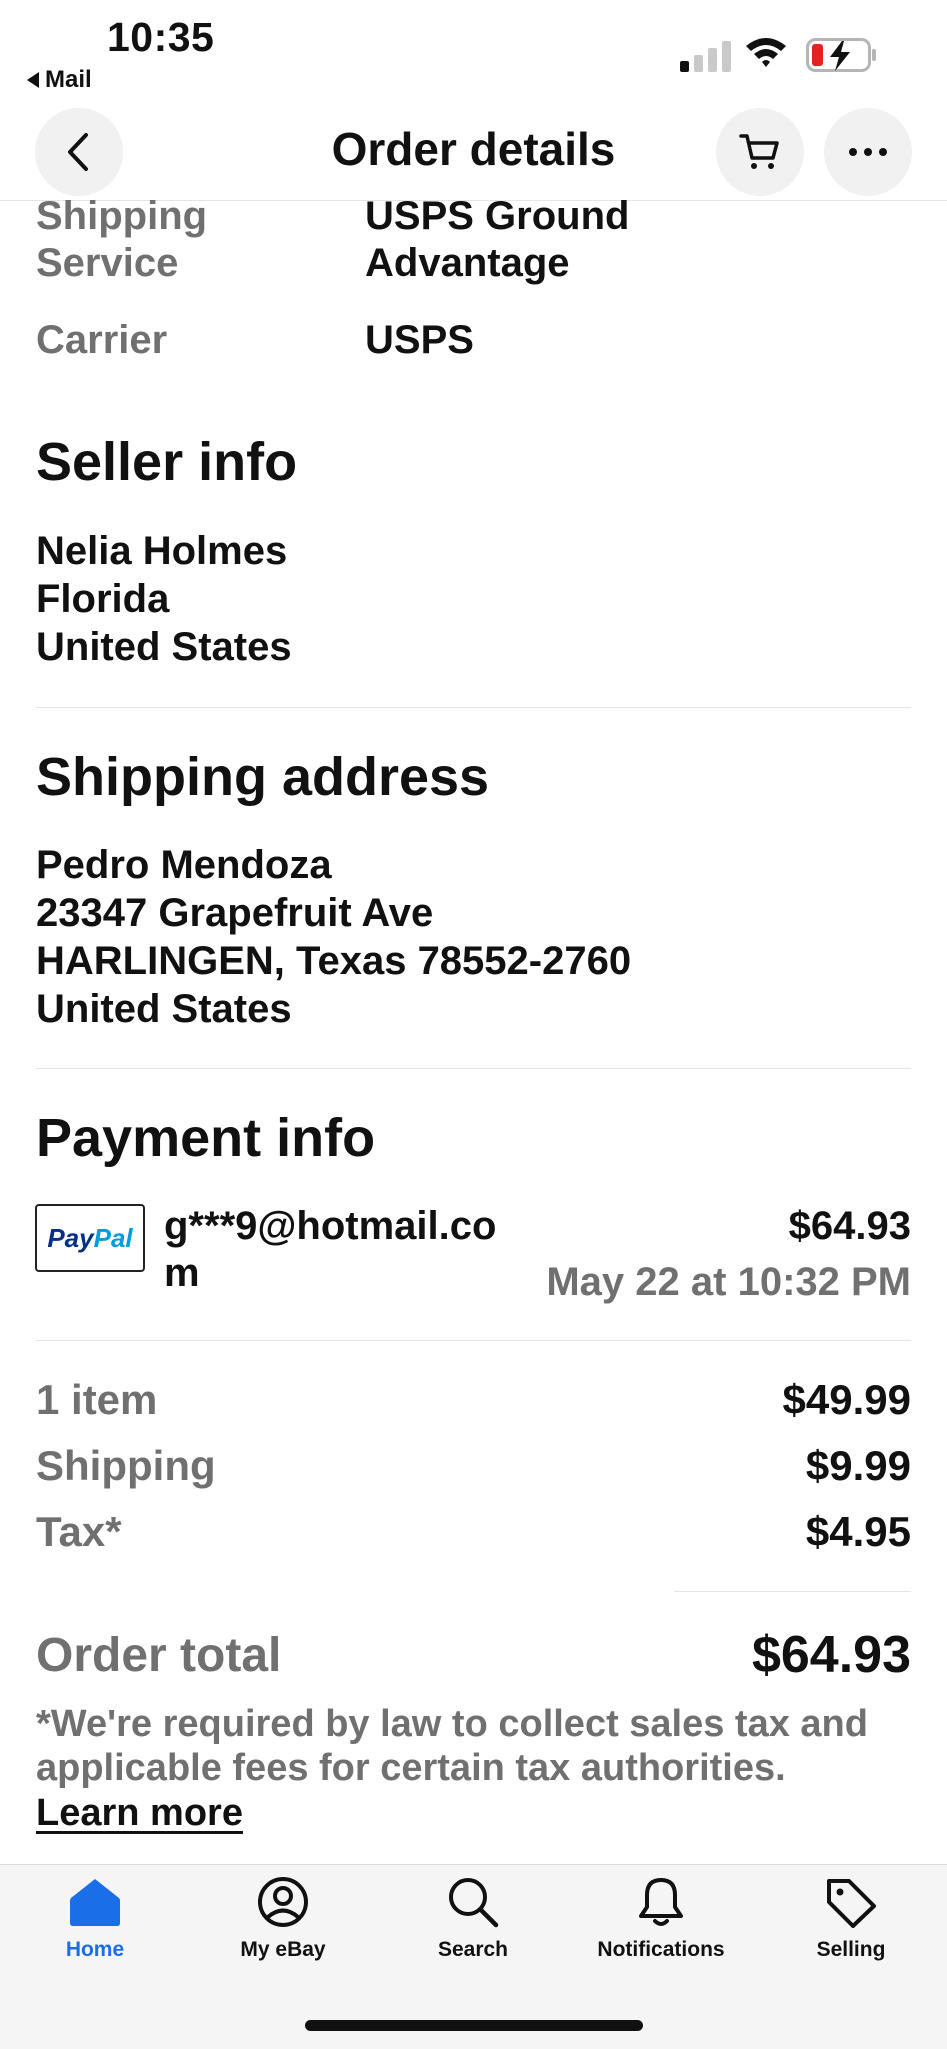 Image resolution: width=947 pixels, height=2049 pixels. I want to click on order-total-label: Order total, so click(159, 1655).